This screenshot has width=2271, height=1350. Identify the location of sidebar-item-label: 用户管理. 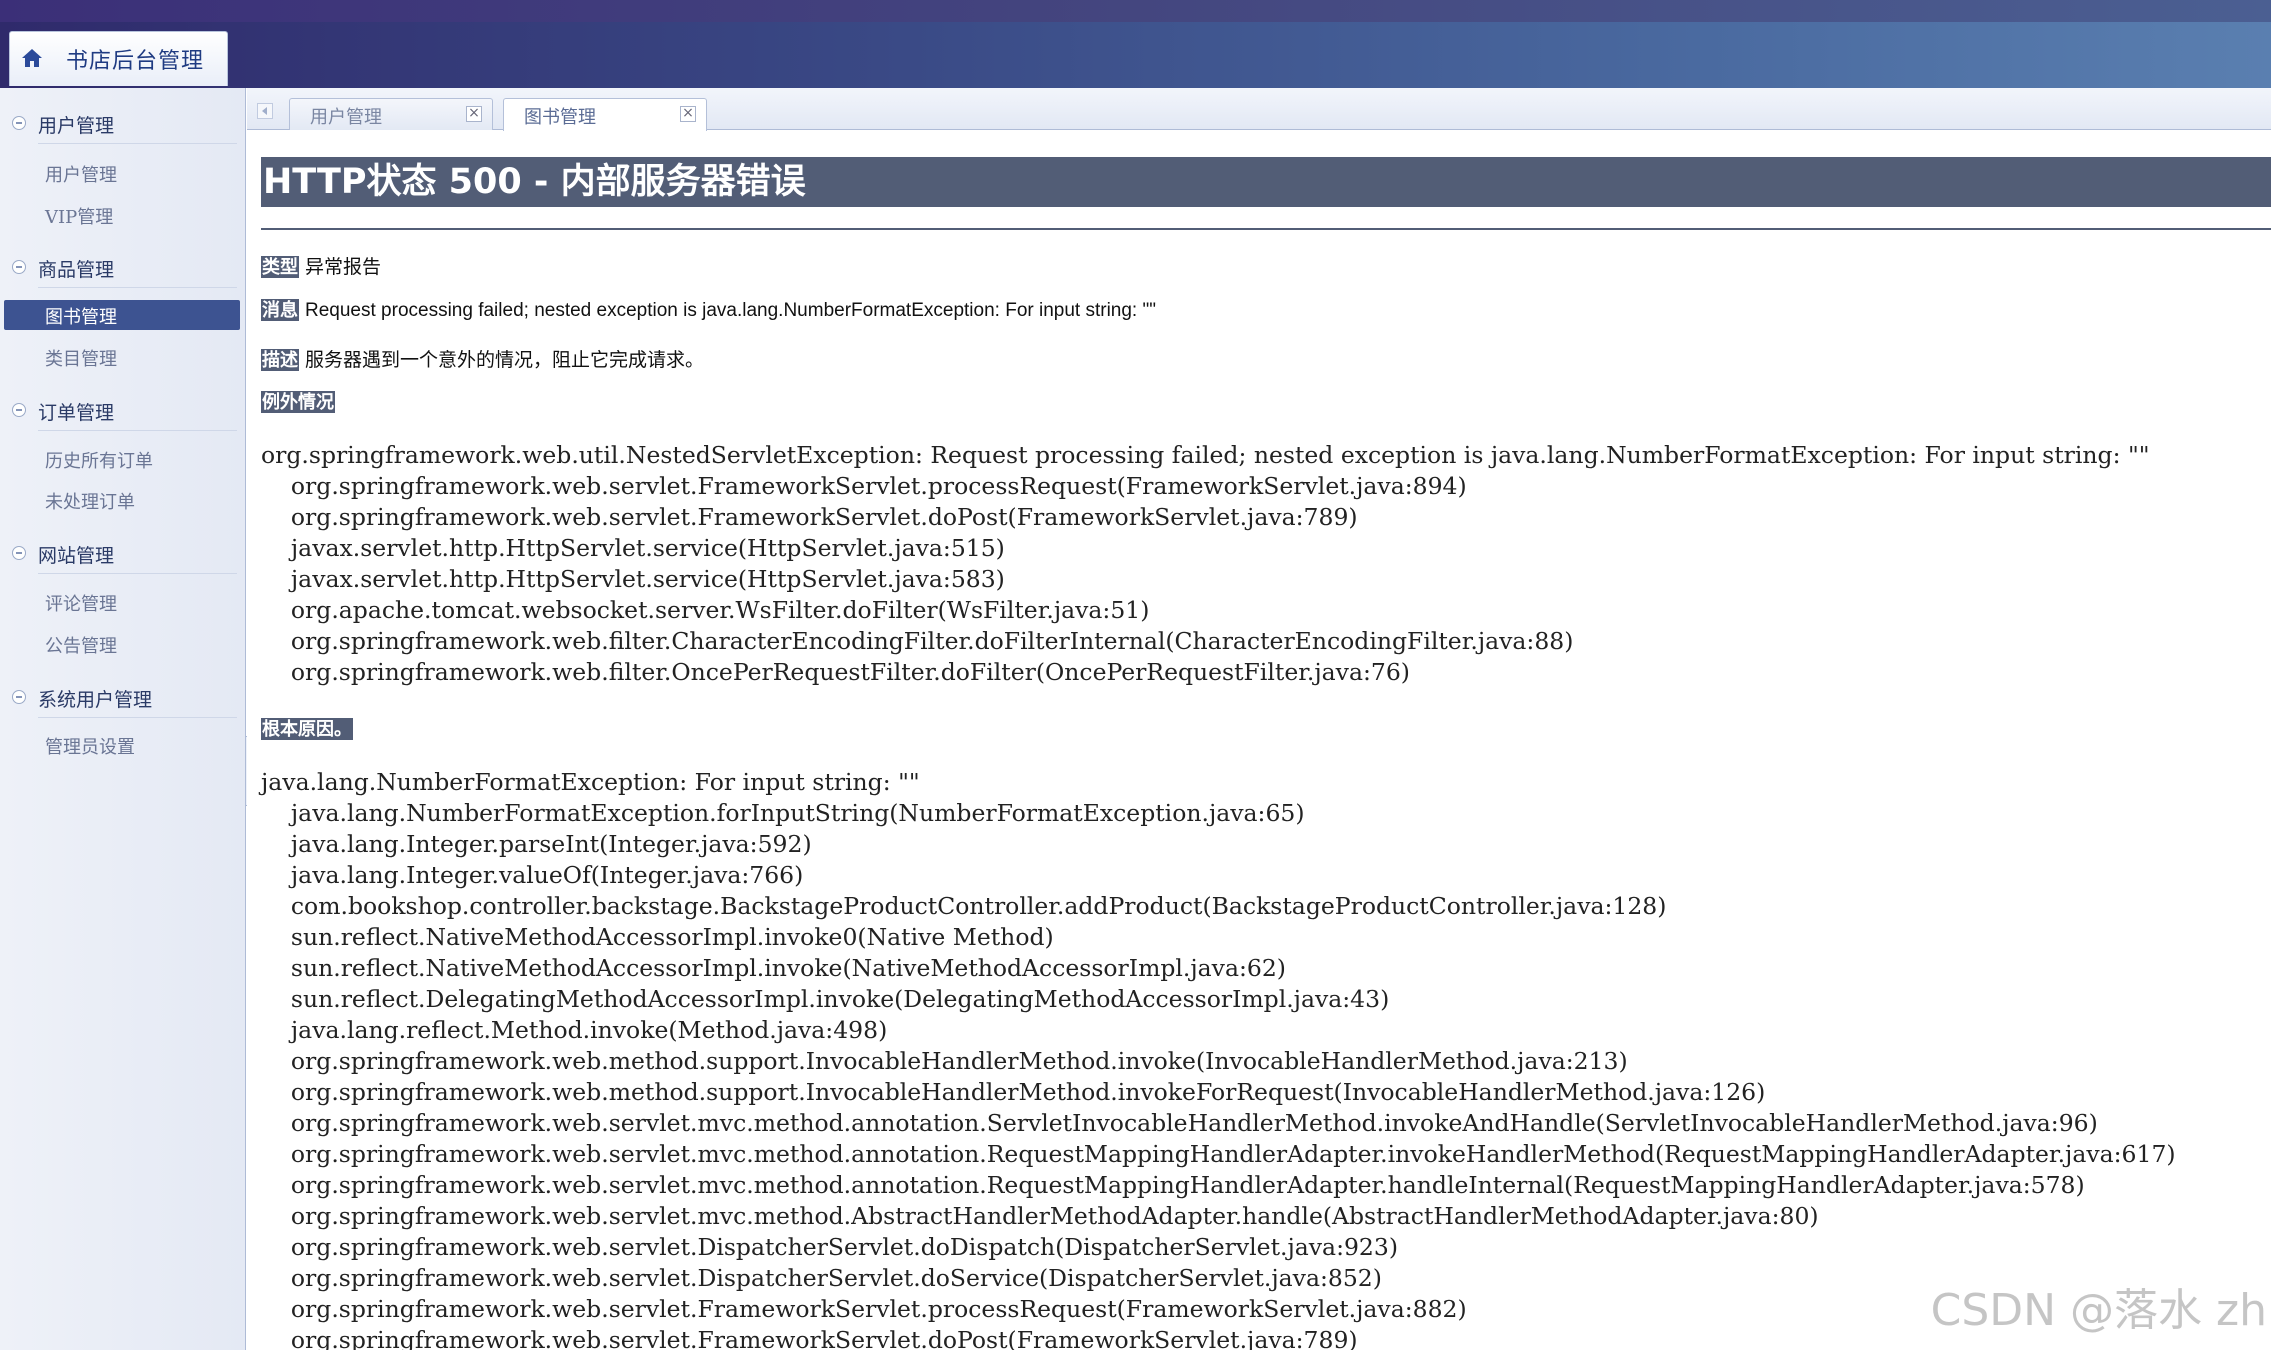
(81, 175).